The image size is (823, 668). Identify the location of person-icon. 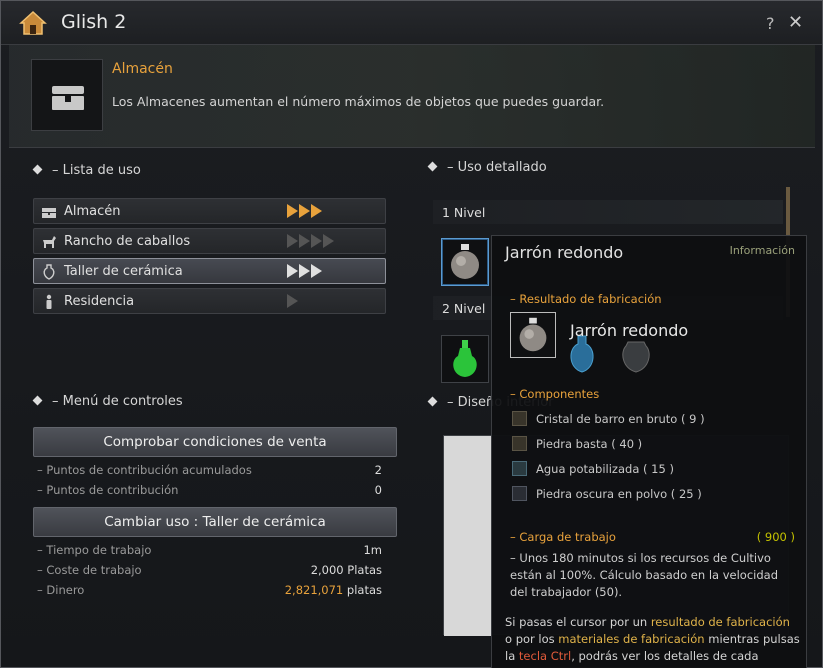
(49, 301).